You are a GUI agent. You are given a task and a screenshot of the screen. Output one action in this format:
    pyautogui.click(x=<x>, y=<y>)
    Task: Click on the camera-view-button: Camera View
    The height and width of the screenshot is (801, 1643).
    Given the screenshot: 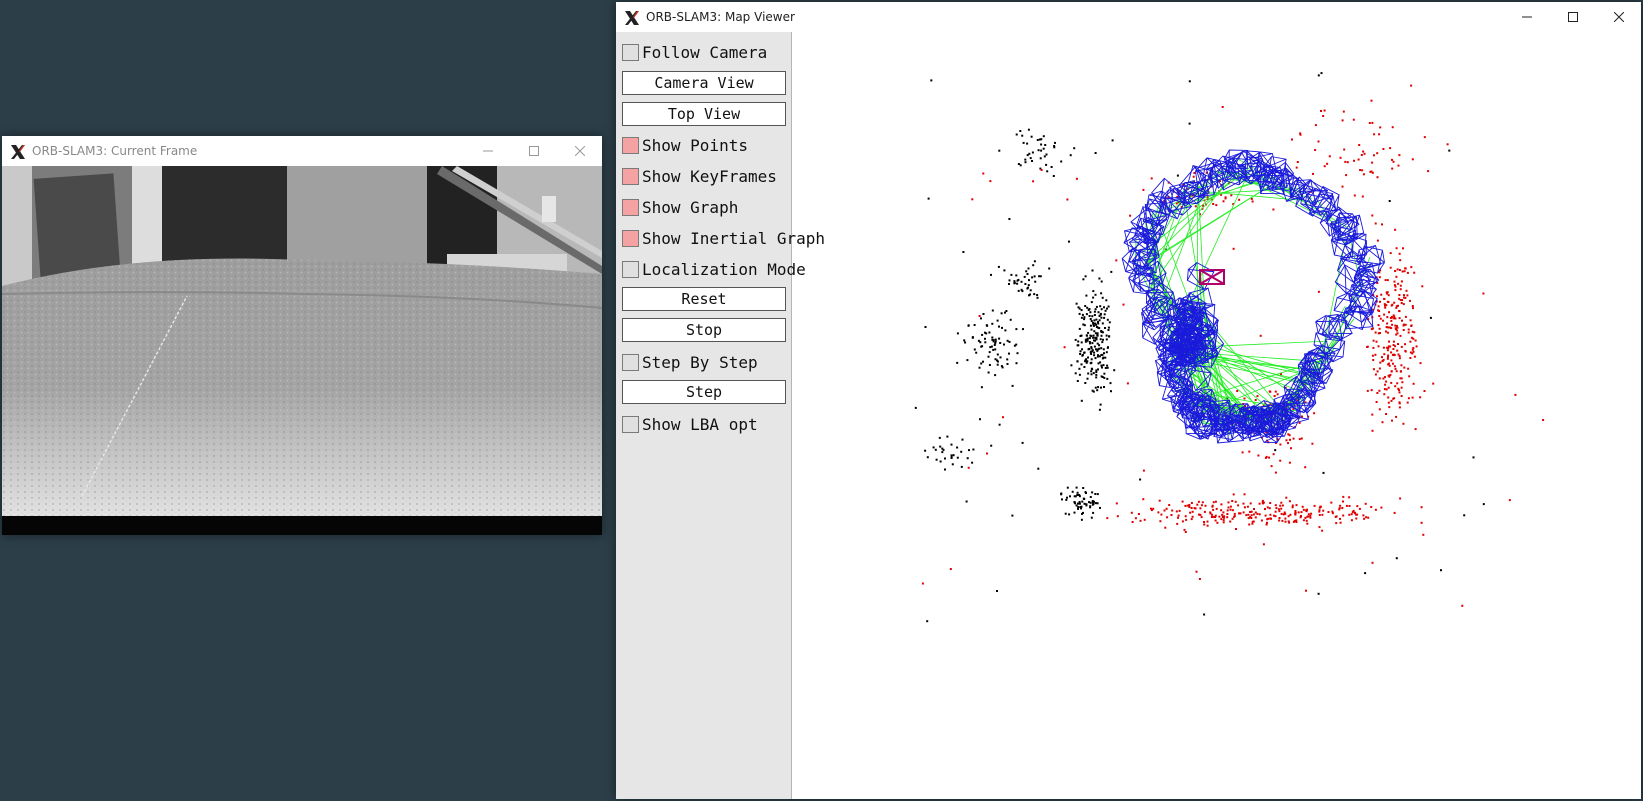 What is the action you would take?
    pyautogui.click(x=704, y=83)
    